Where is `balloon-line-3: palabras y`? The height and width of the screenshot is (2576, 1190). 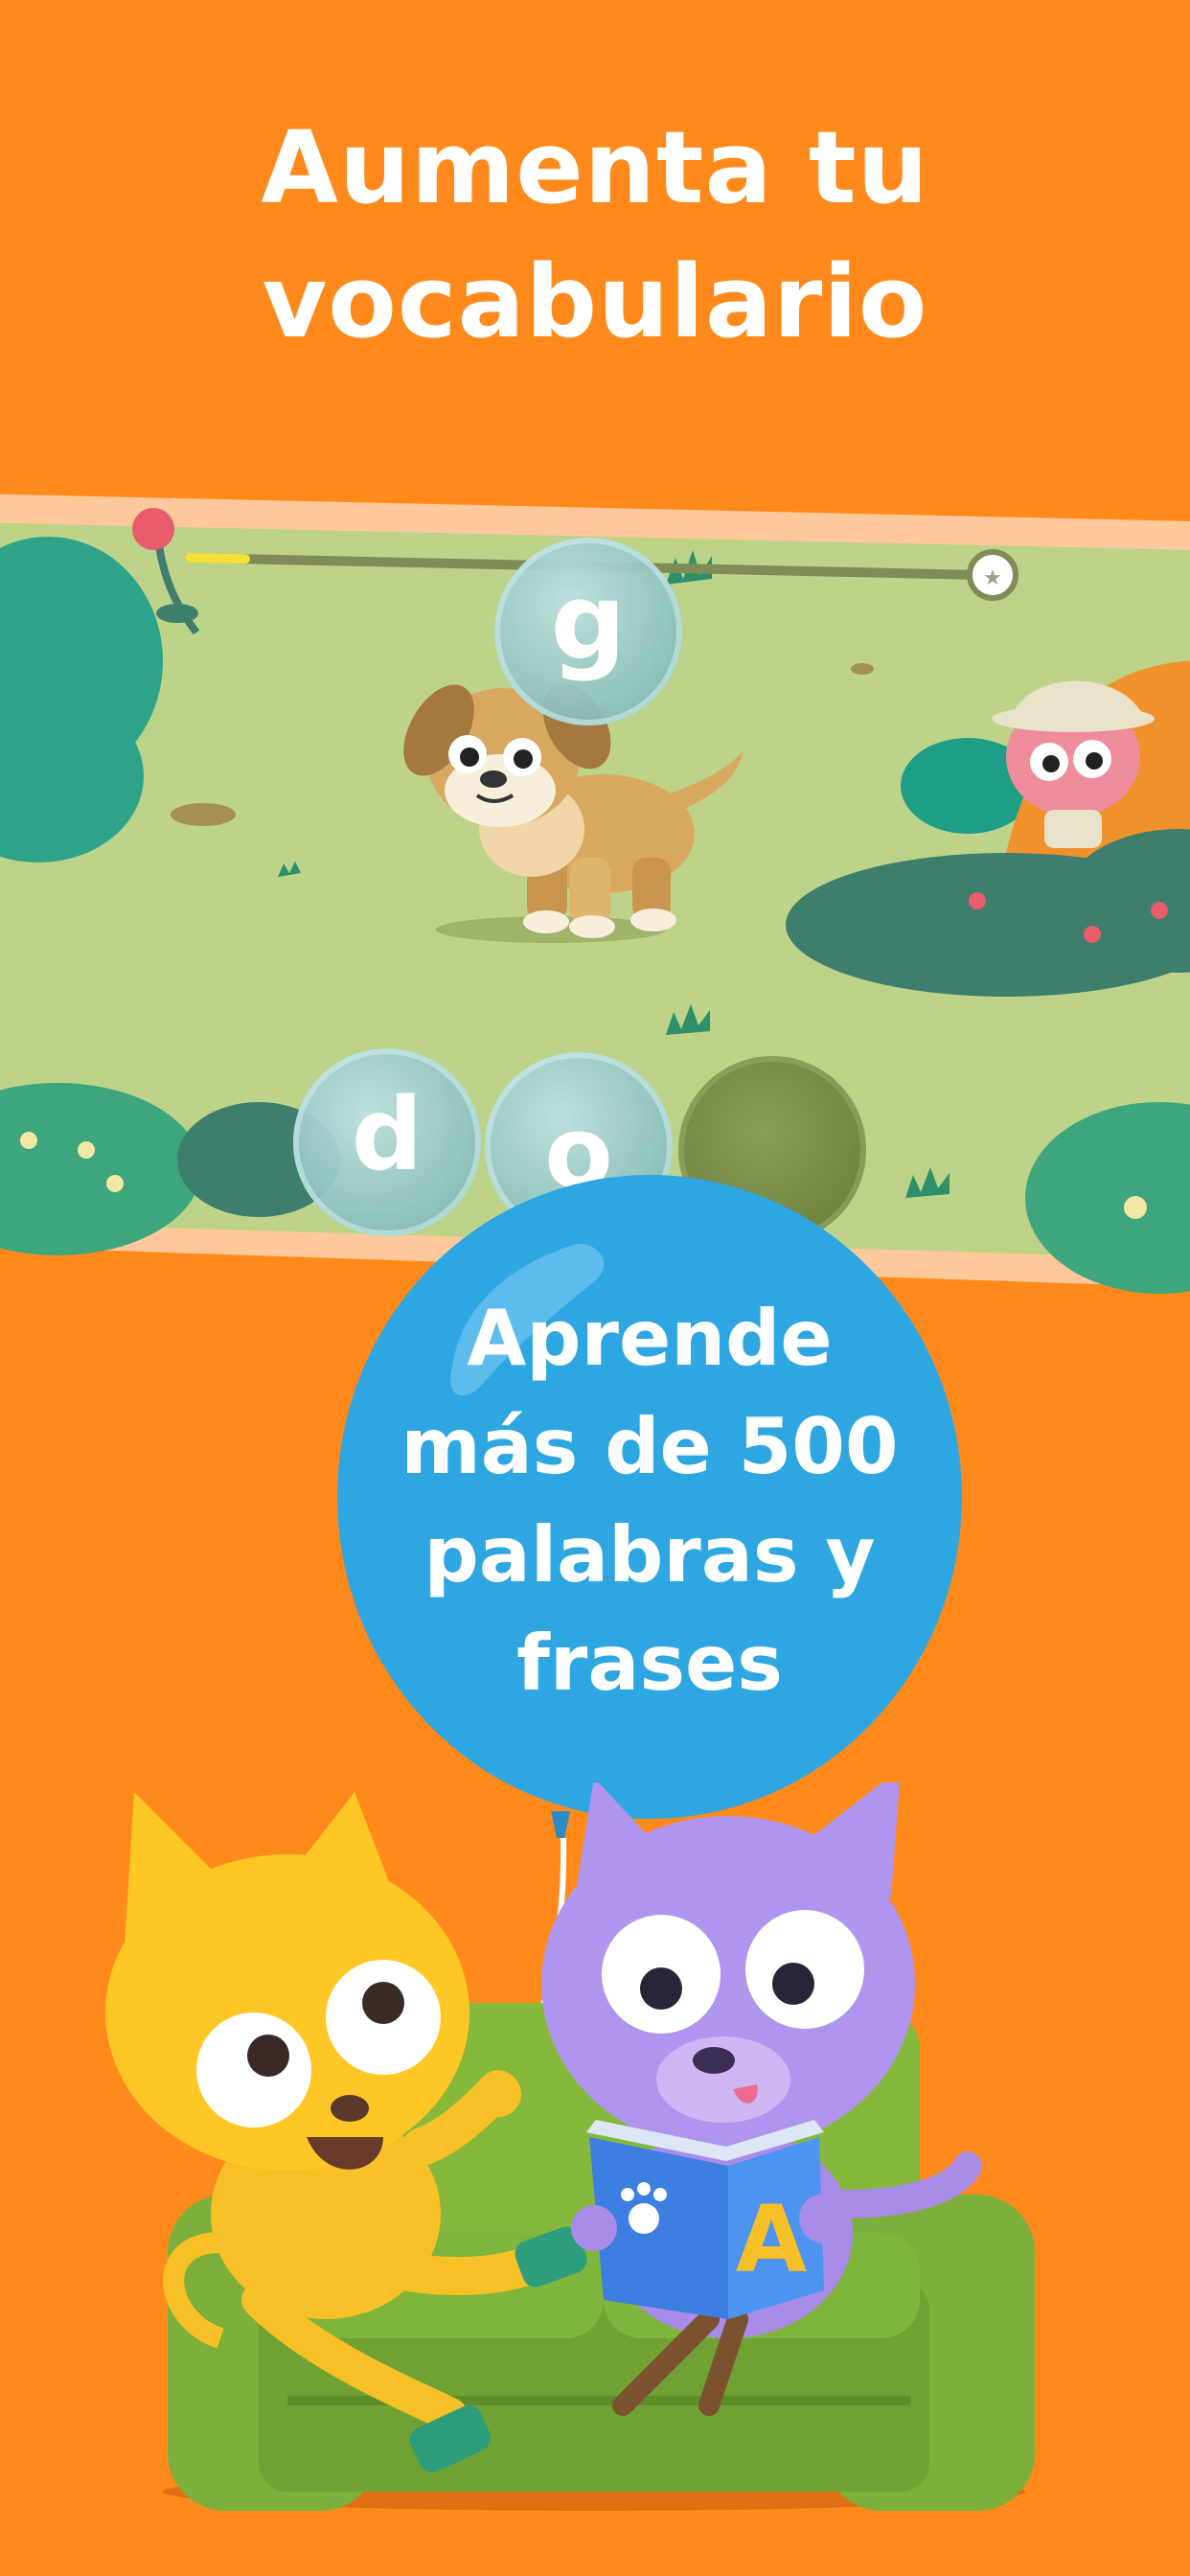
balloon-line-3: palabras y is located at coordinates (650, 1554).